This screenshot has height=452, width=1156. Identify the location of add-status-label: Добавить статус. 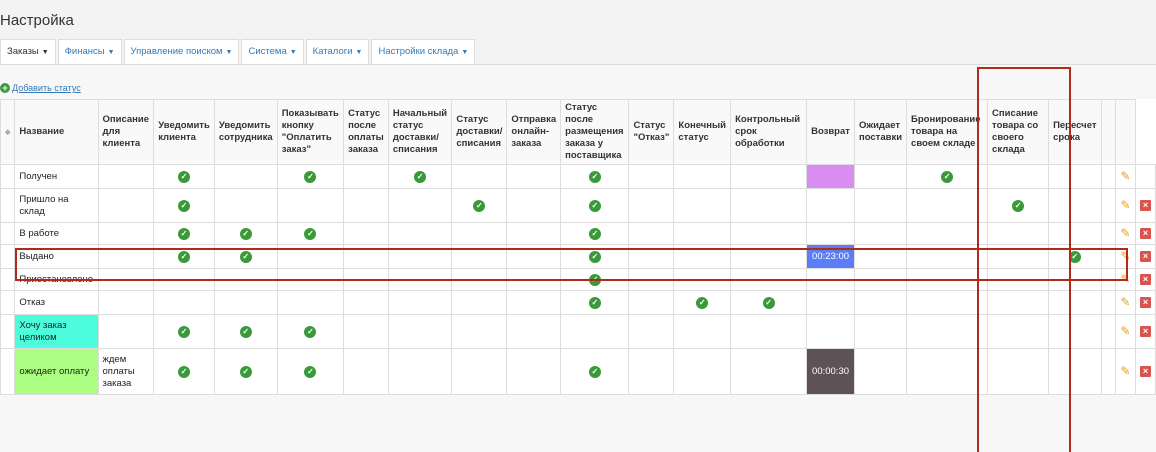
(46, 88).